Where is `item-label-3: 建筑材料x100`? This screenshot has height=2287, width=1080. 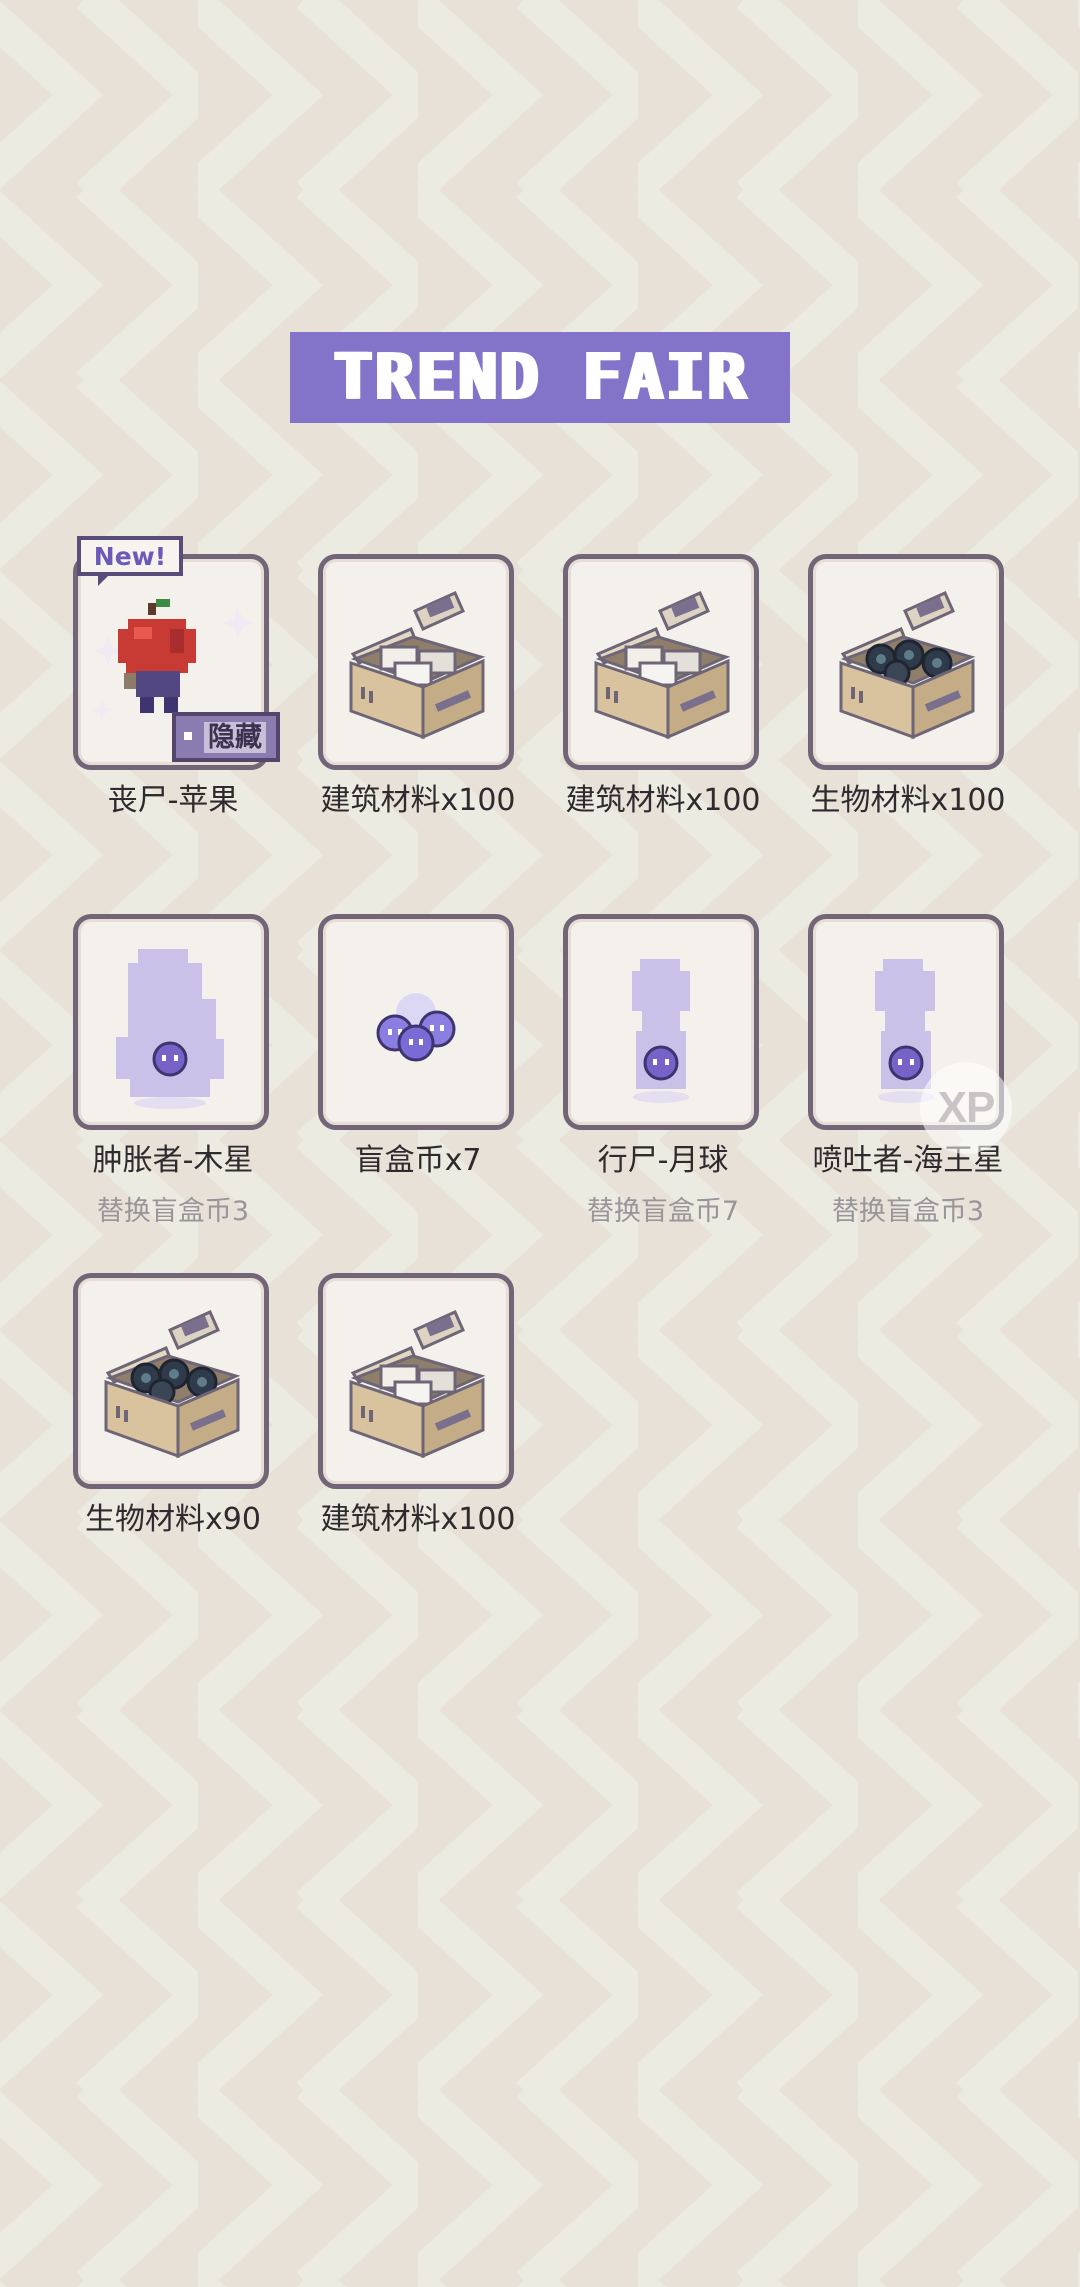
item-label-3: 建筑材料x100 is located at coordinates (663, 800).